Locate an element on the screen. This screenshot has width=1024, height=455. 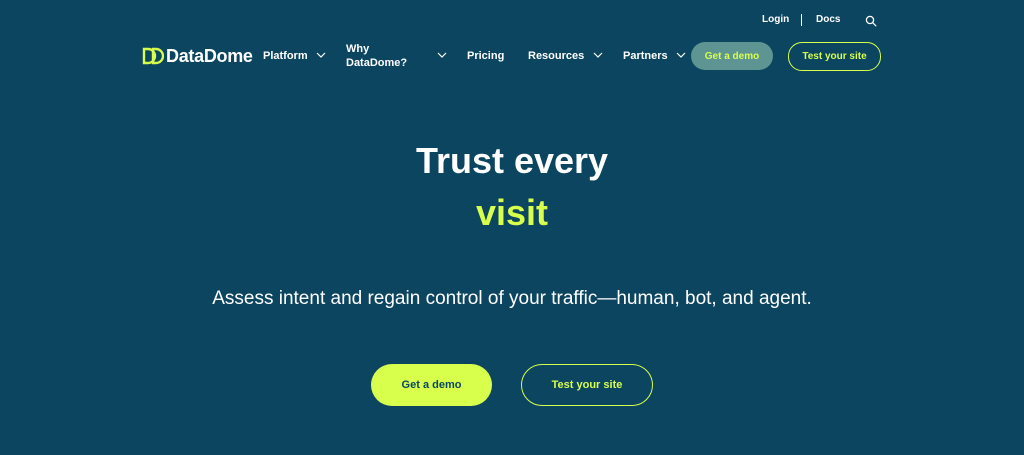
hero-title-line1: Trust every is located at coordinates (512, 160).